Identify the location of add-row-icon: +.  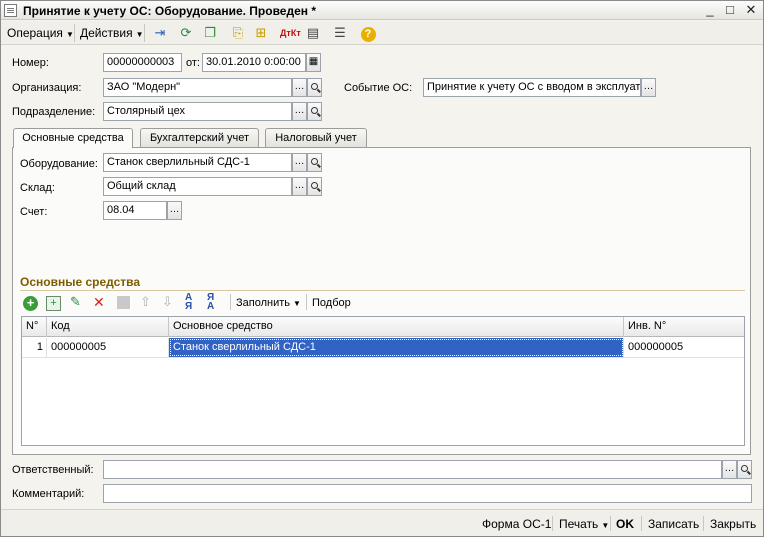
(30, 303).